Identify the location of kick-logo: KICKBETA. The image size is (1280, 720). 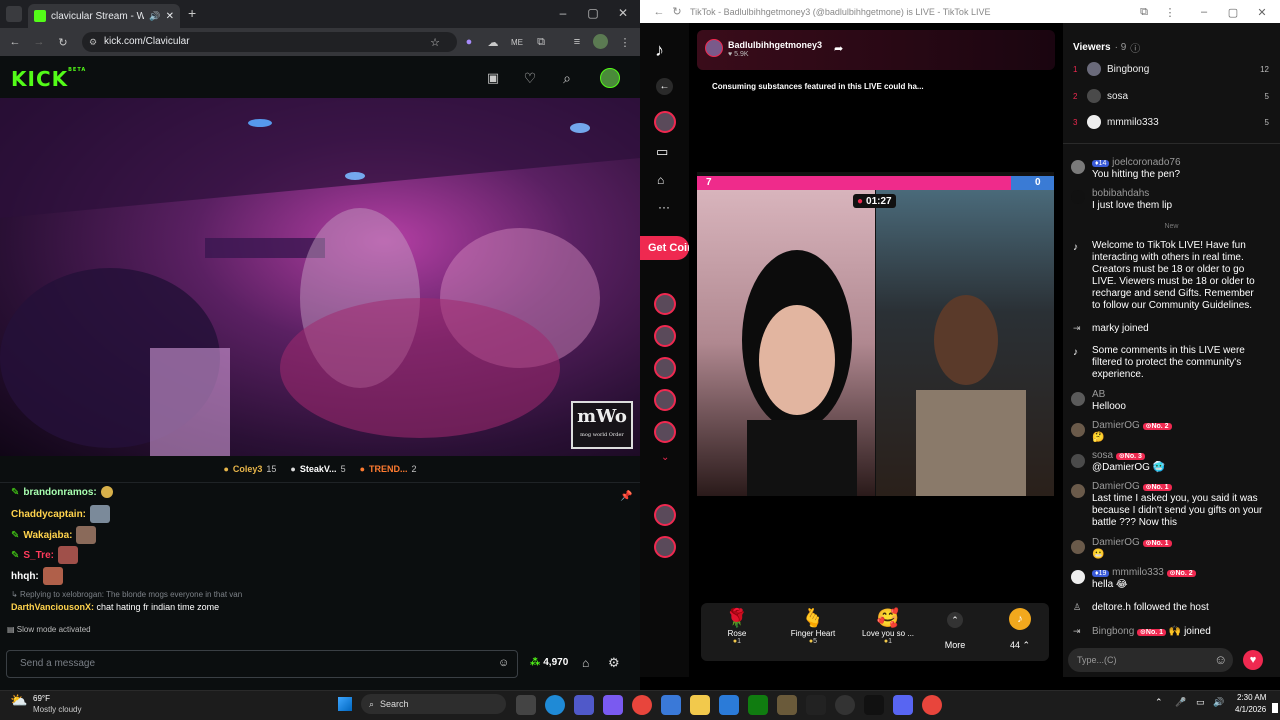
(48, 79).